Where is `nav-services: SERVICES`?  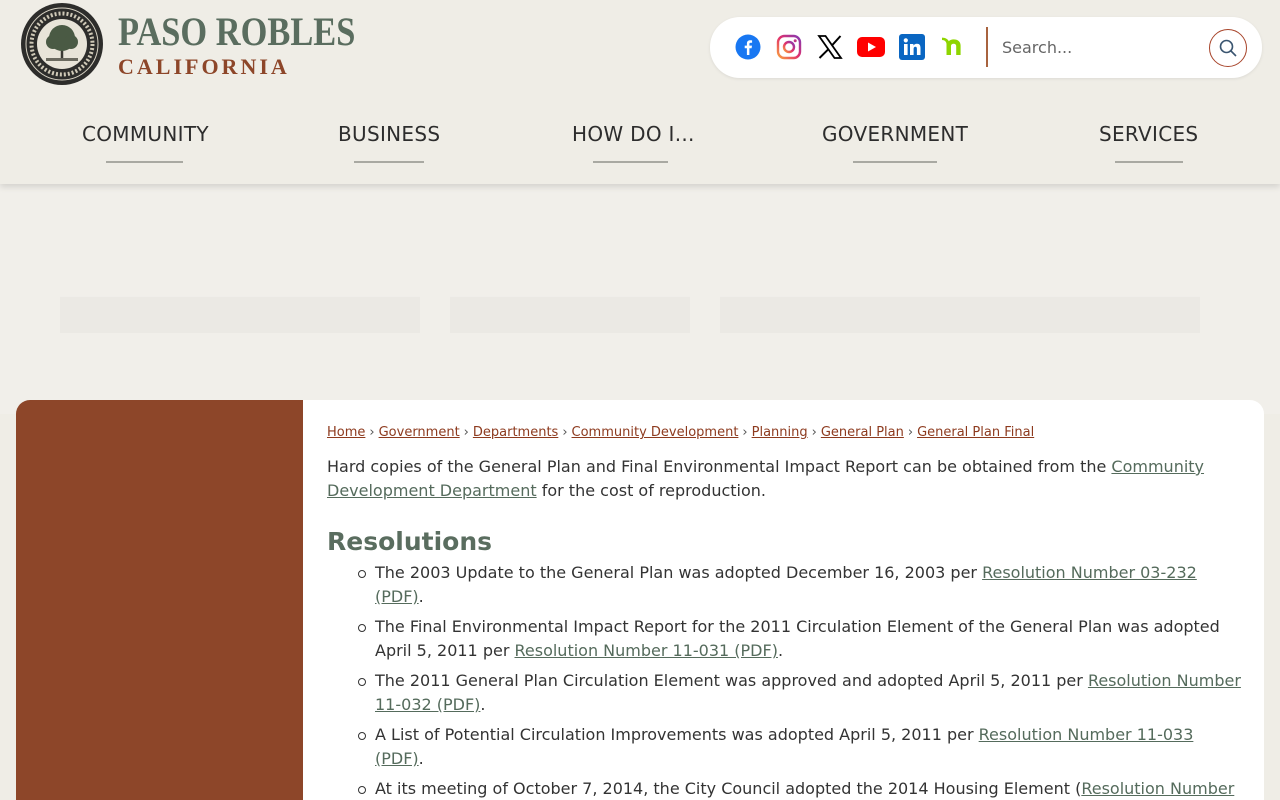 nav-services: SERVICES is located at coordinates (1149, 142).